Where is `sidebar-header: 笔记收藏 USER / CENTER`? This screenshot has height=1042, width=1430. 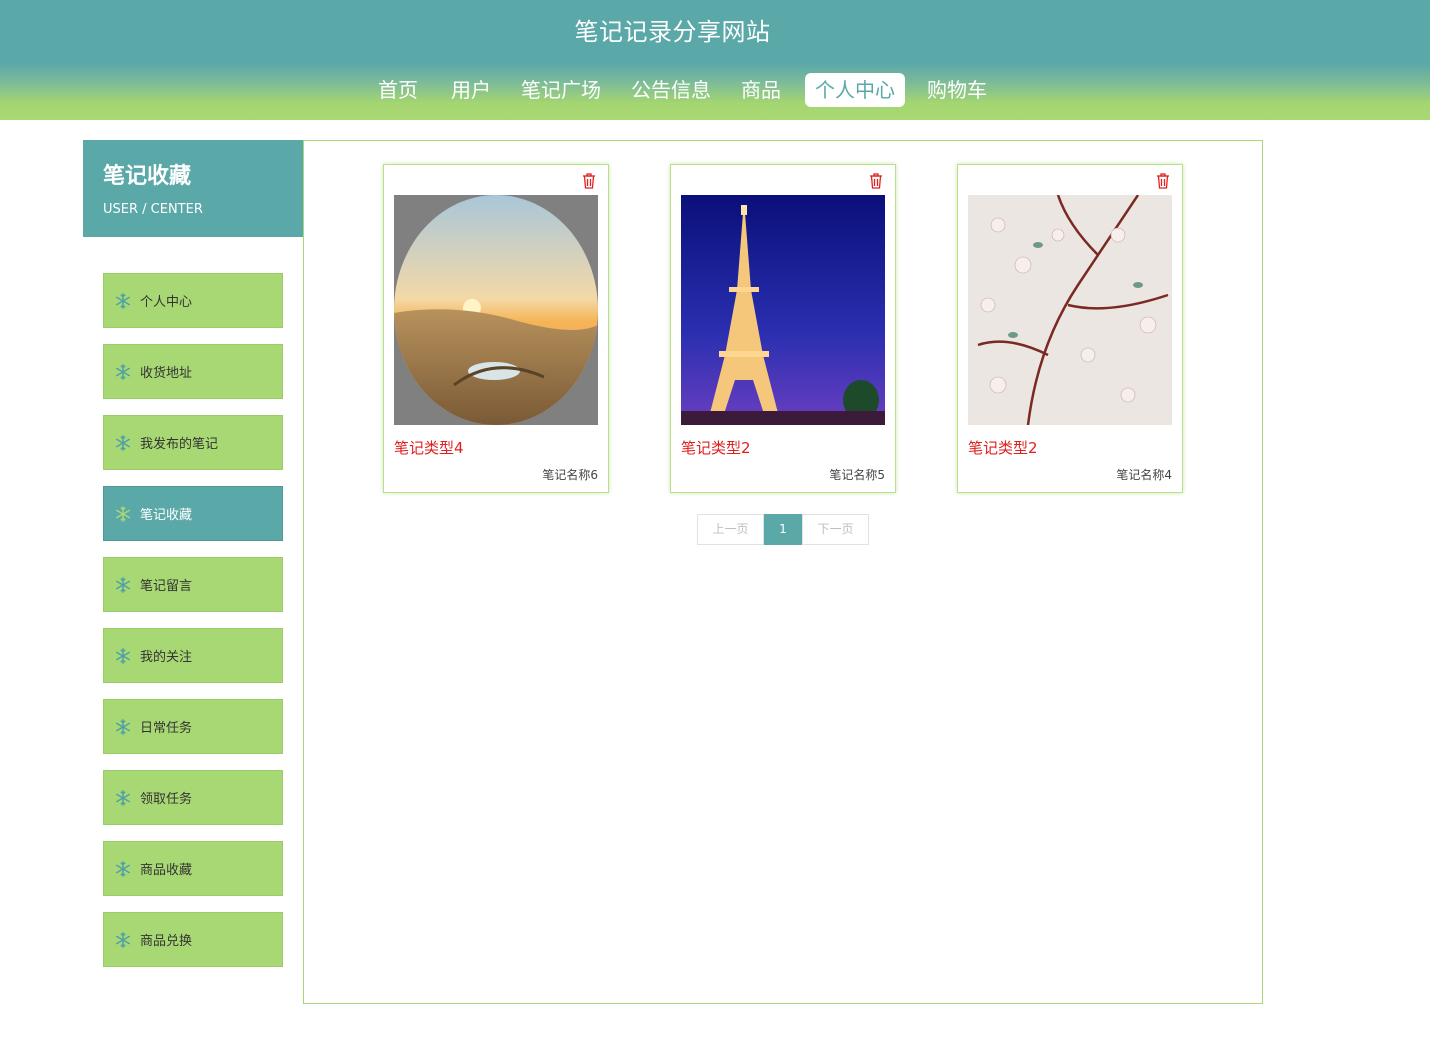 sidebar-header: 笔记收藏 USER / CENTER is located at coordinates (193, 188).